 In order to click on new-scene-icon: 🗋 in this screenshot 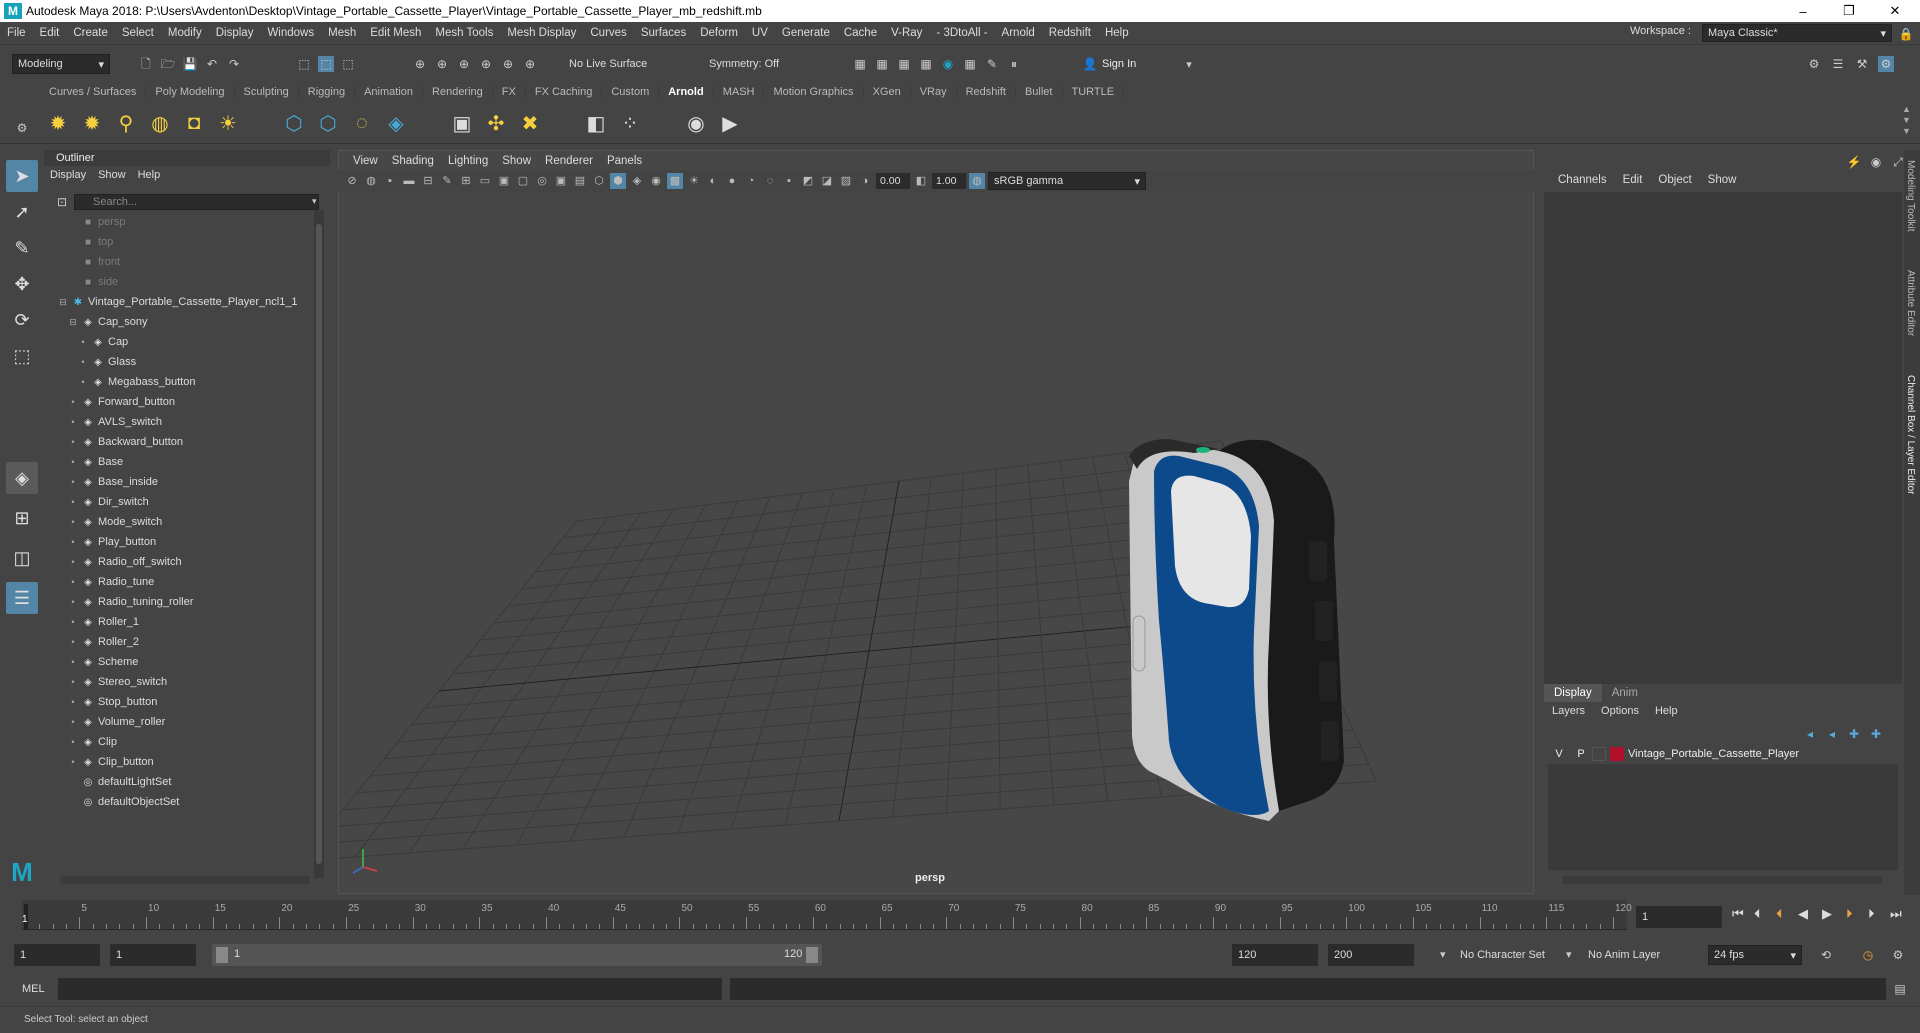, I will do `click(146, 64)`.